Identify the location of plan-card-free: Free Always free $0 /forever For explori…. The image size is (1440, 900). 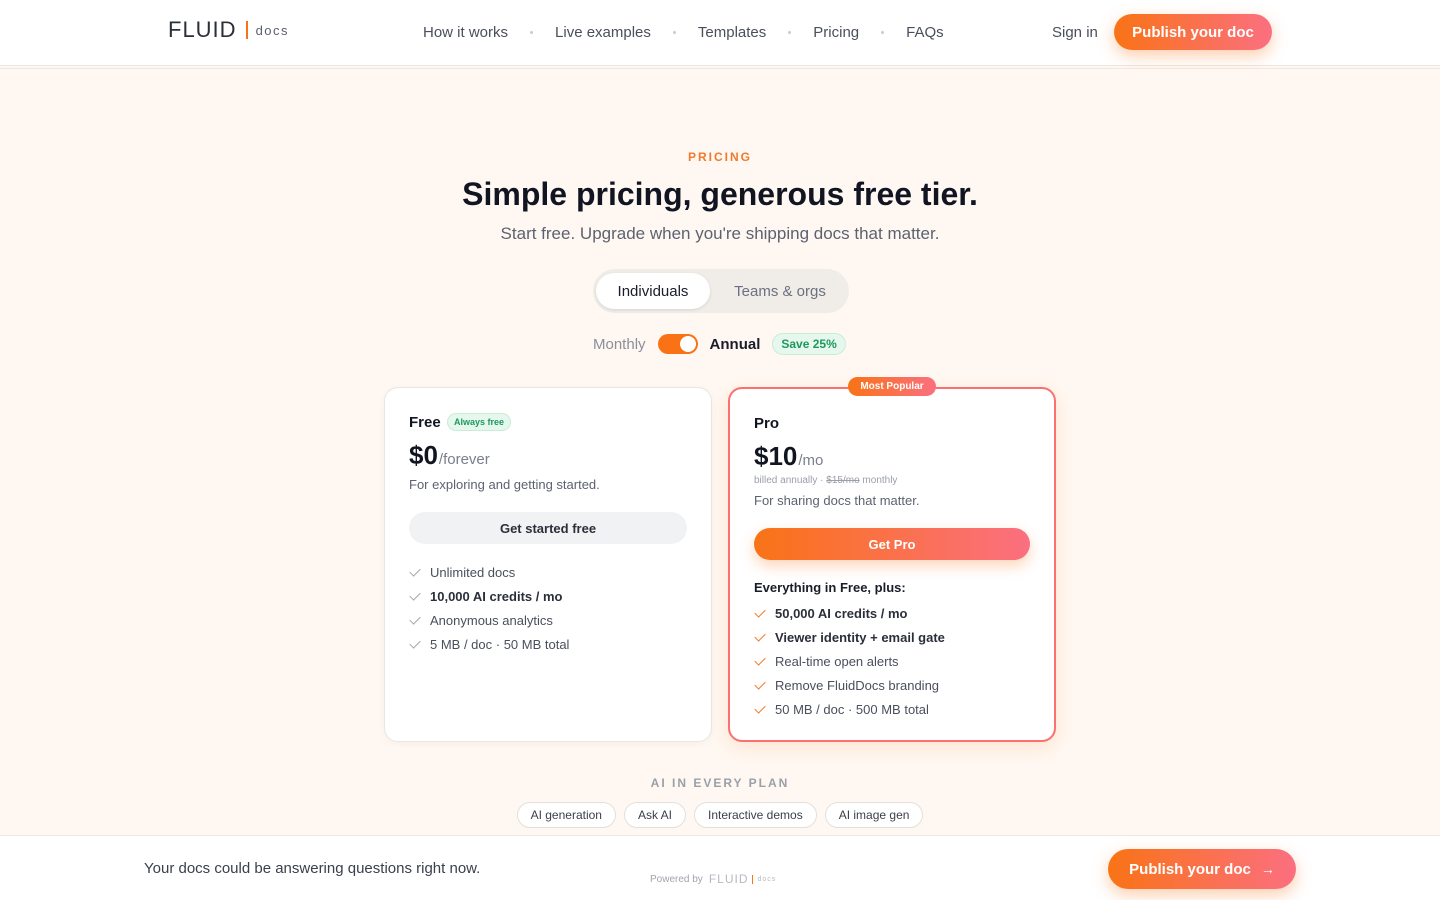
(548, 564).